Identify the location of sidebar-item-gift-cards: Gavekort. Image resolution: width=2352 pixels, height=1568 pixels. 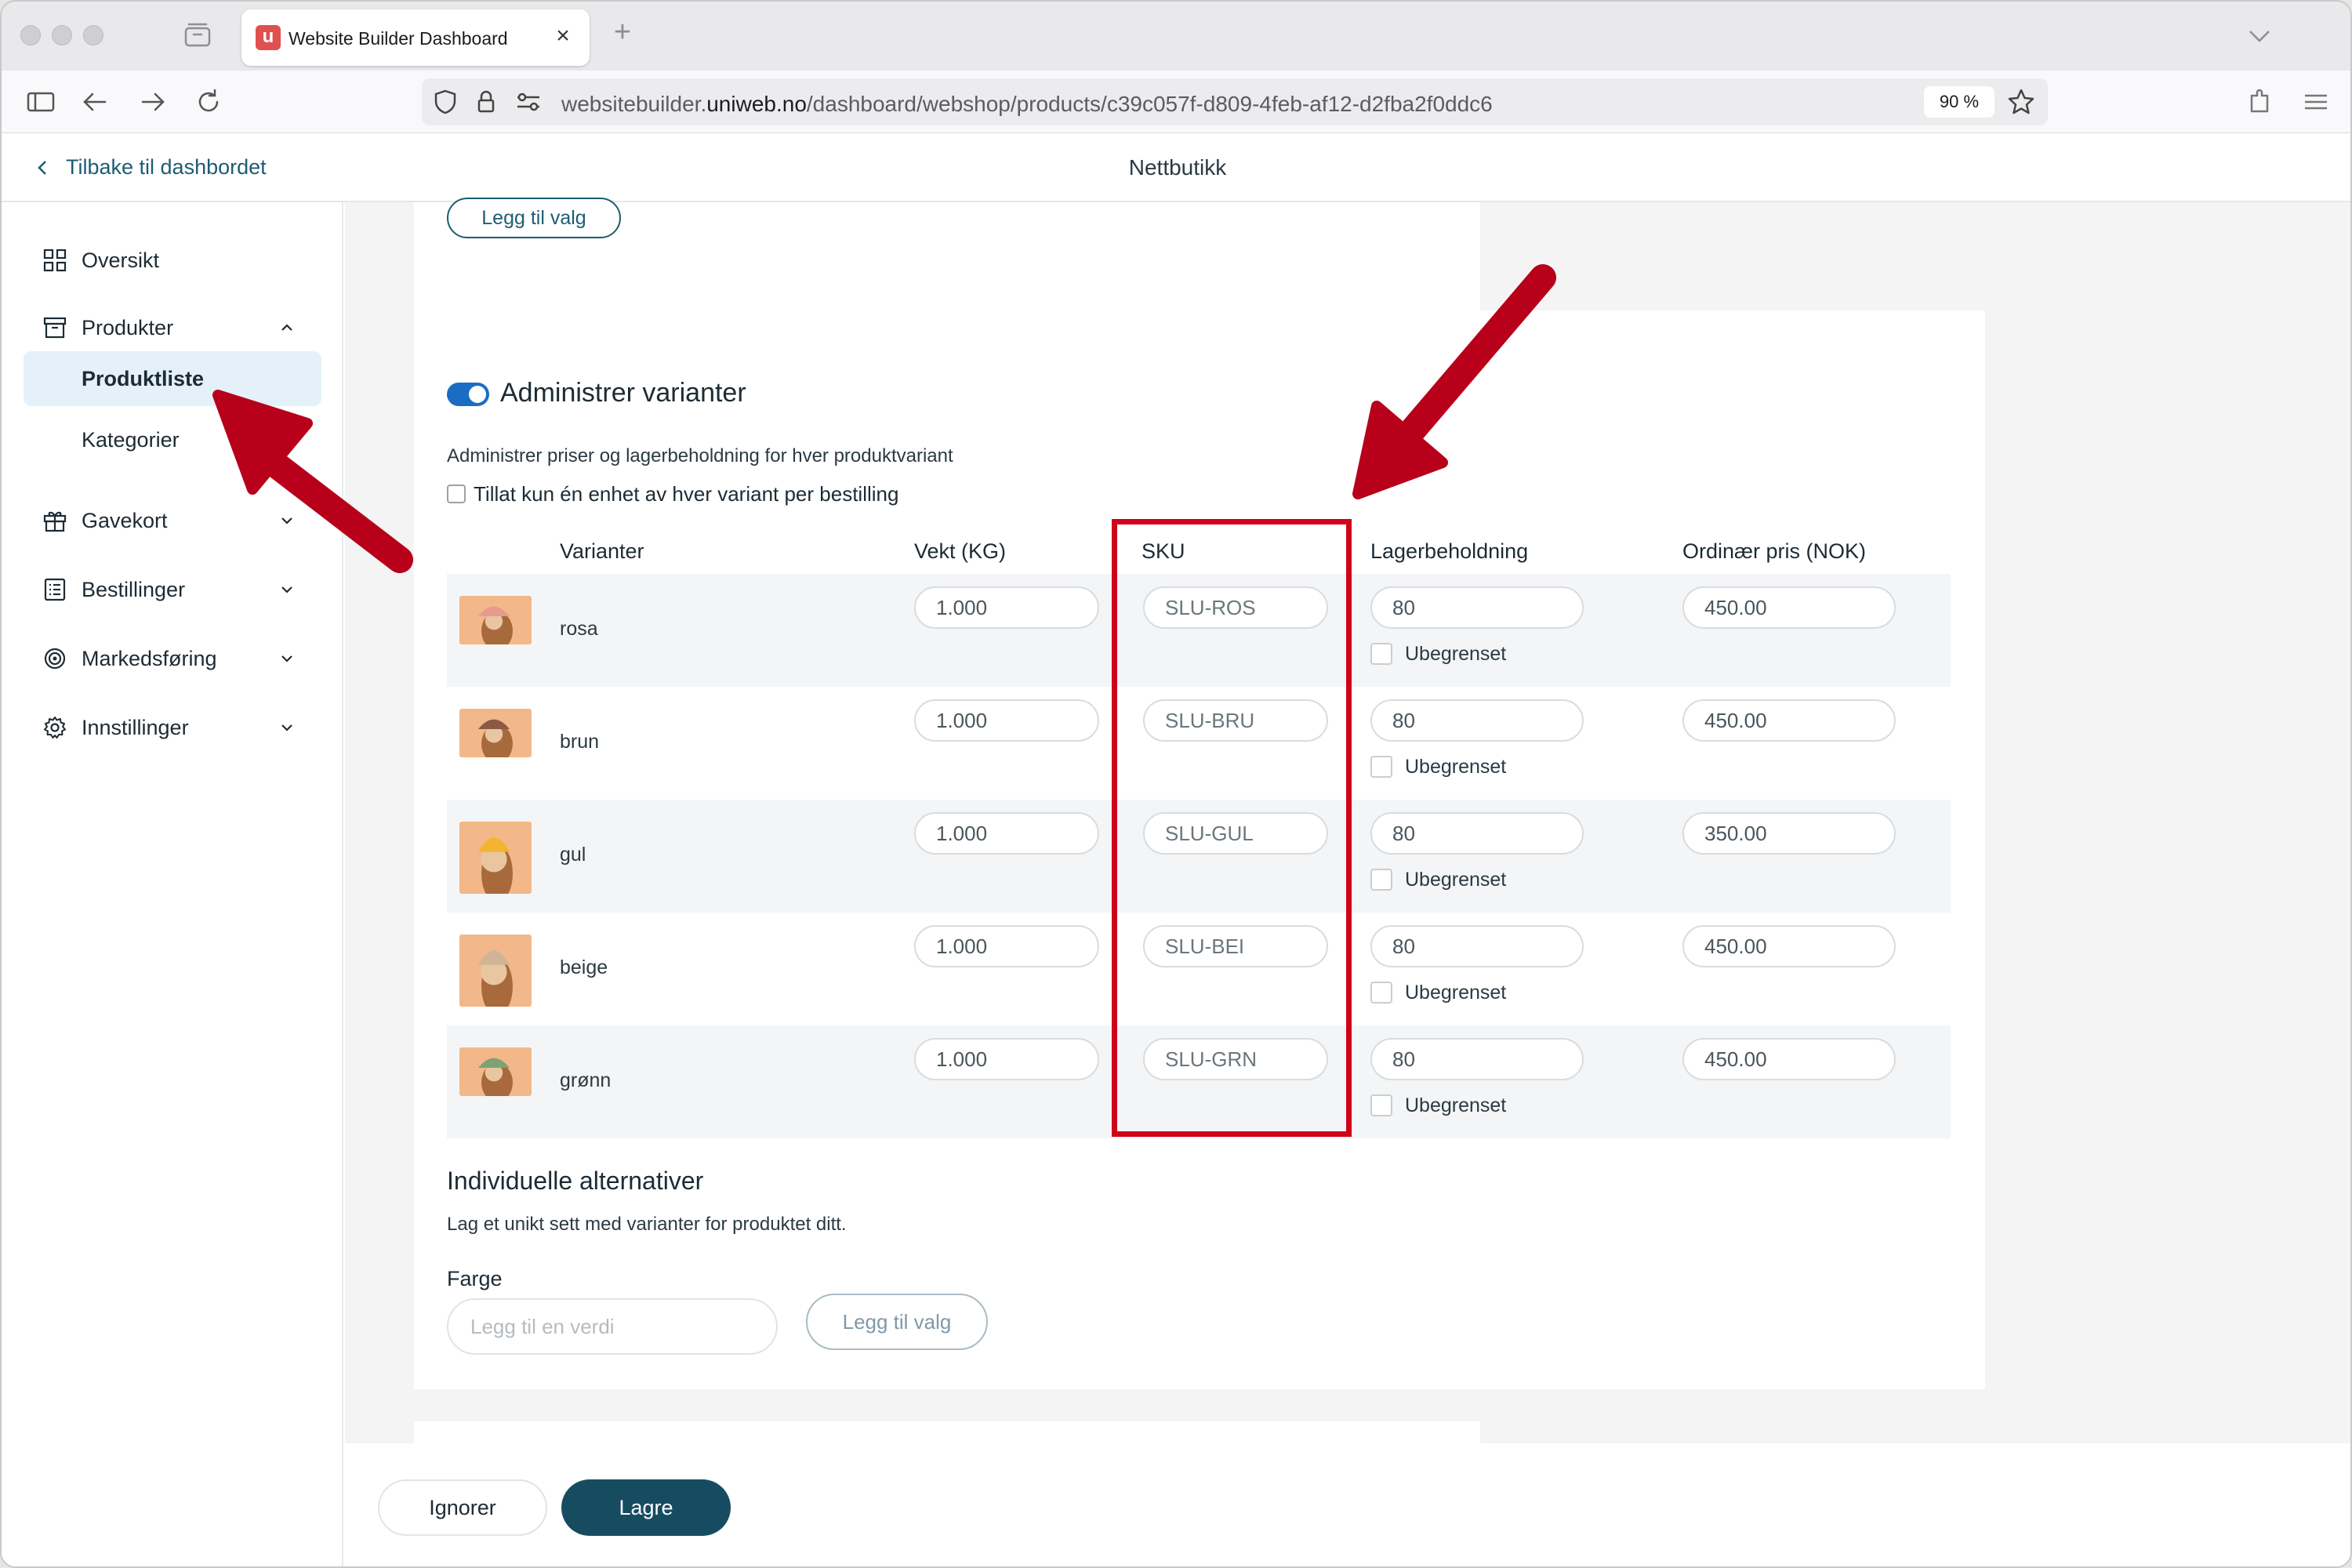
(172, 520).